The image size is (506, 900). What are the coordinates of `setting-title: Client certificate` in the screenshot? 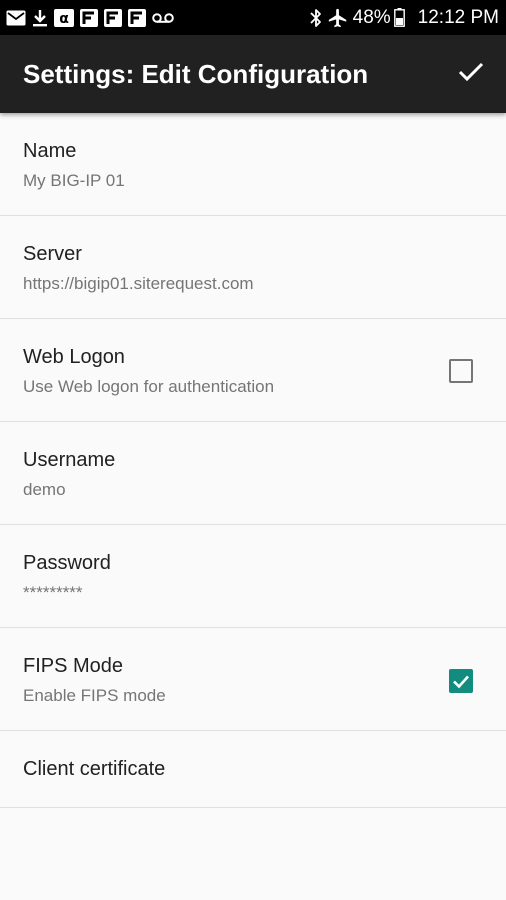 It's located at (94, 769).